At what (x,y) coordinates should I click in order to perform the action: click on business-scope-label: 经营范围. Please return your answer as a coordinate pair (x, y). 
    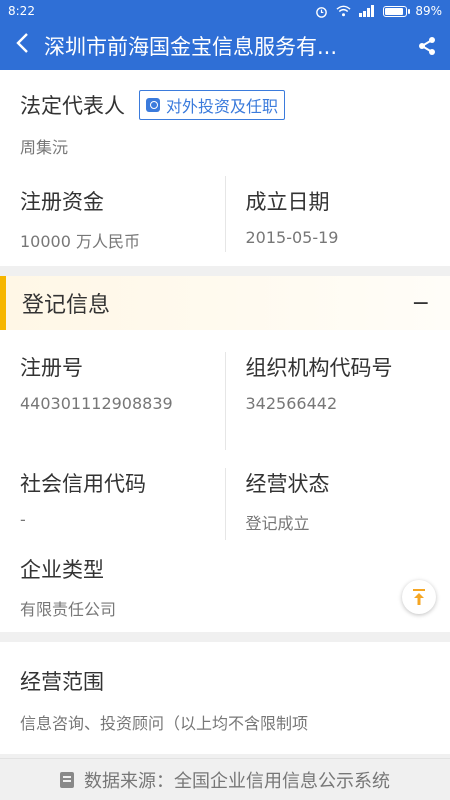
    Looking at the image, I should click on (62, 682).